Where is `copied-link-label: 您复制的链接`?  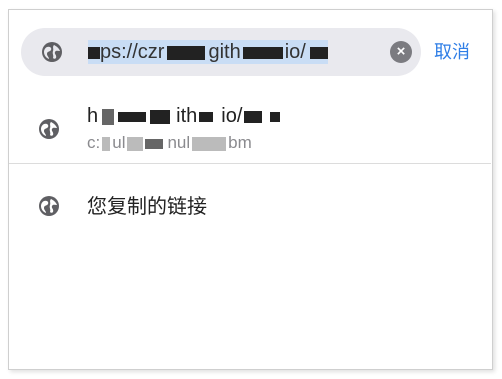
copied-link-label: 您复制的链接 is located at coordinates (147, 207).